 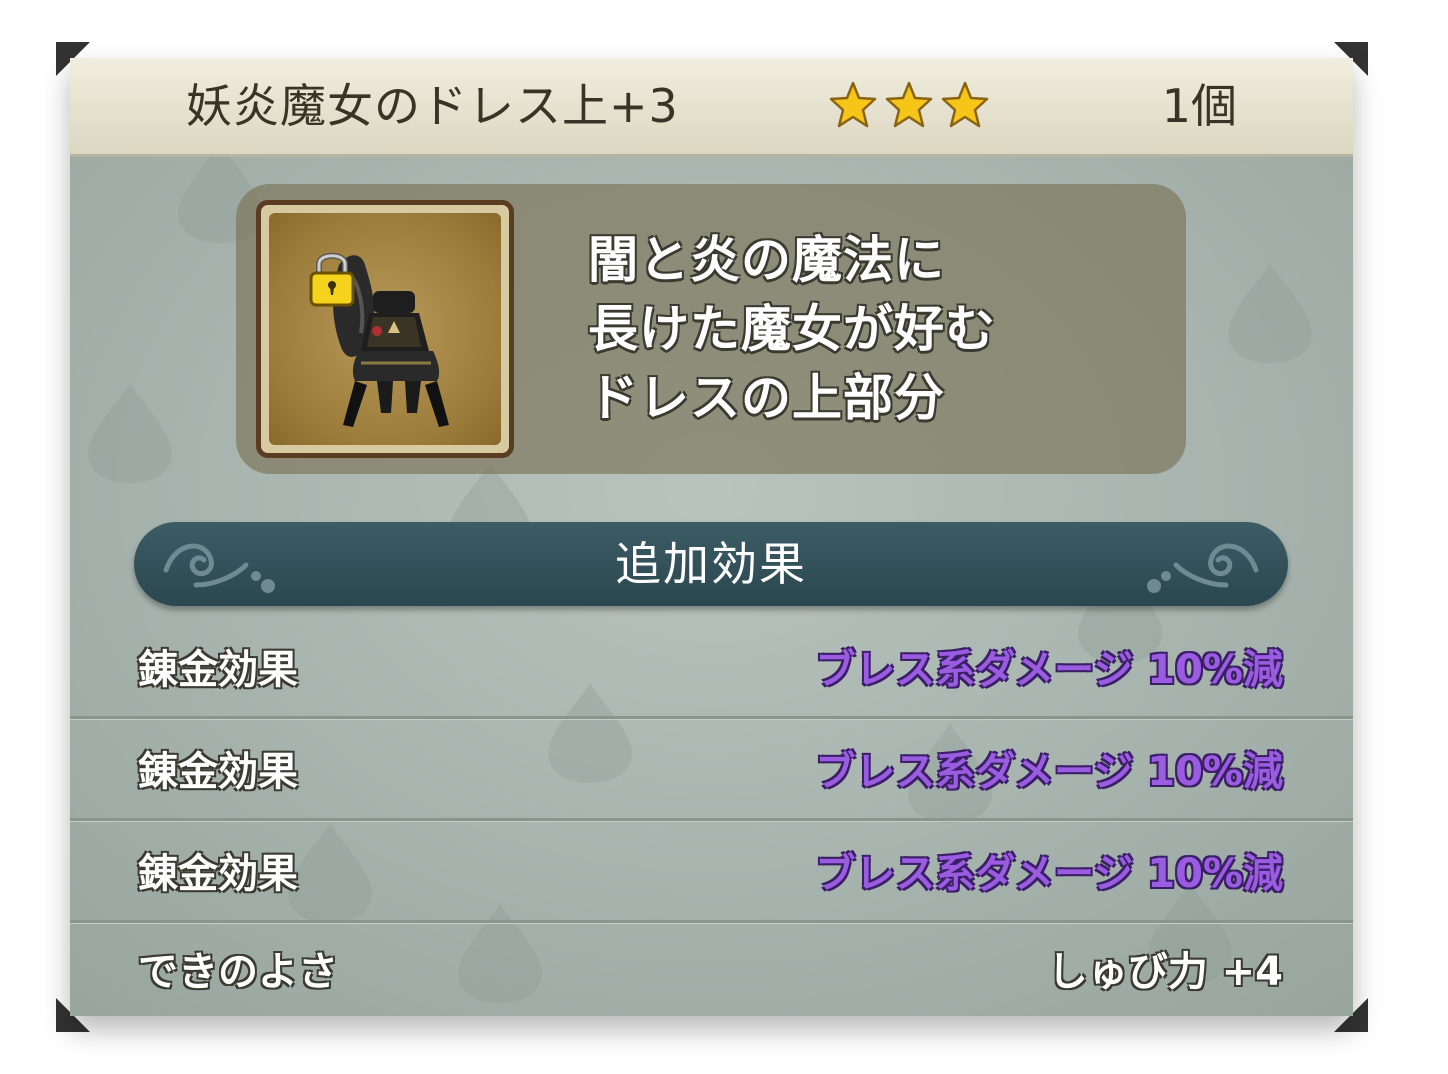 What do you see at coordinates (1165, 972) in the screenshot?
I see `quality-value: しゅび力 +4` at bounding box center [1165, 972].